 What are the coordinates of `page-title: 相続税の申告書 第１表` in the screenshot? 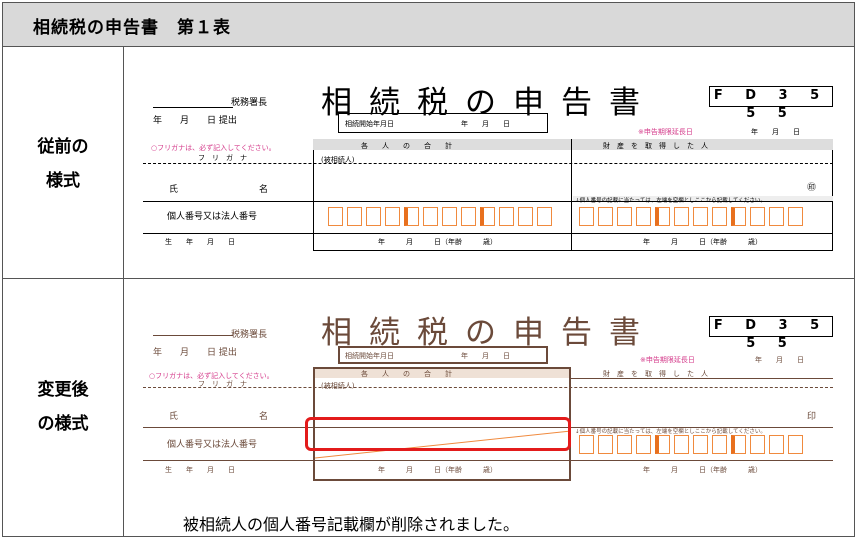 It's located at (132, 28).